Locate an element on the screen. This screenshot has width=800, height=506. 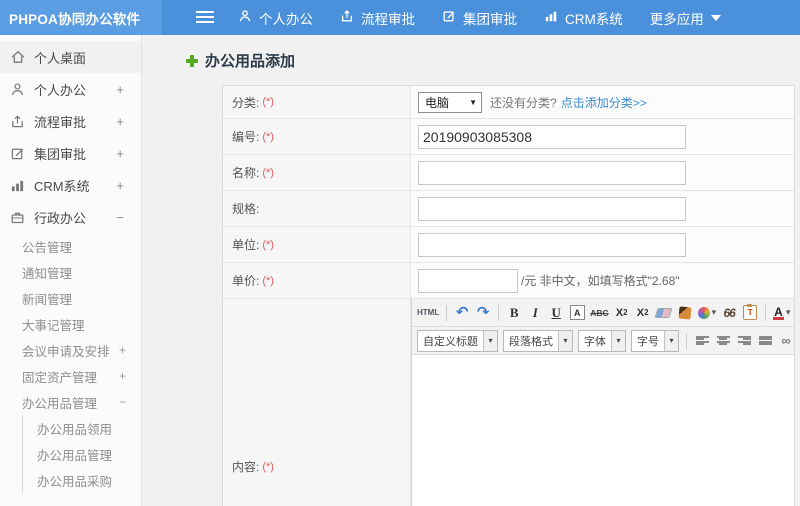
add-category-link: 点击添加分类>> is located at coordinates (604, 102).